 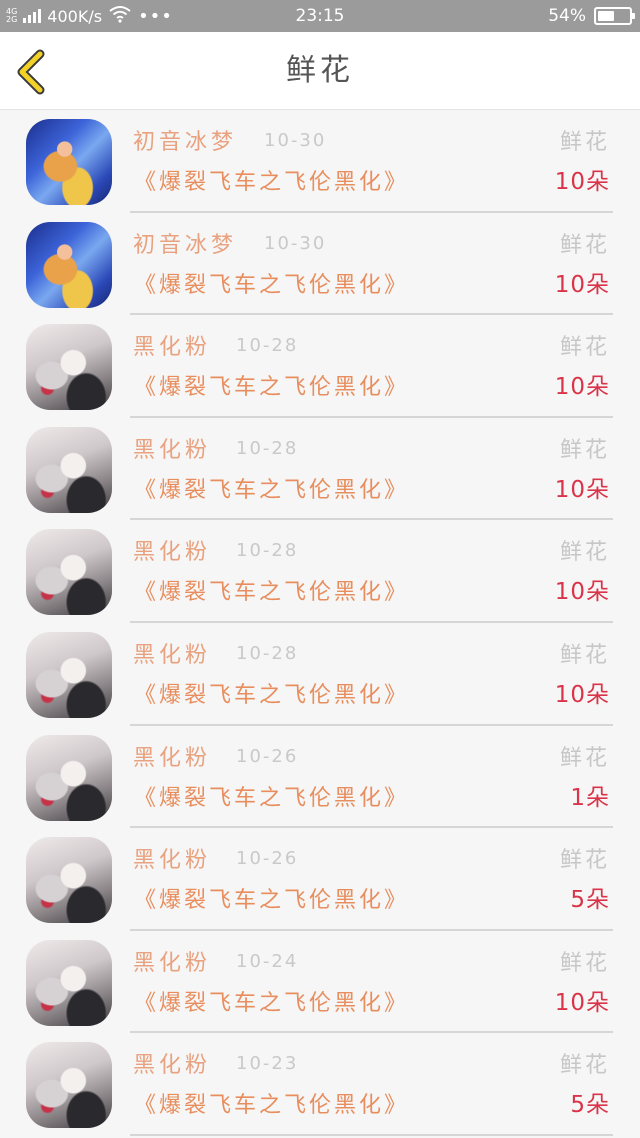 I want to click on battery-percent: 54%, so click(x=567, y=16).